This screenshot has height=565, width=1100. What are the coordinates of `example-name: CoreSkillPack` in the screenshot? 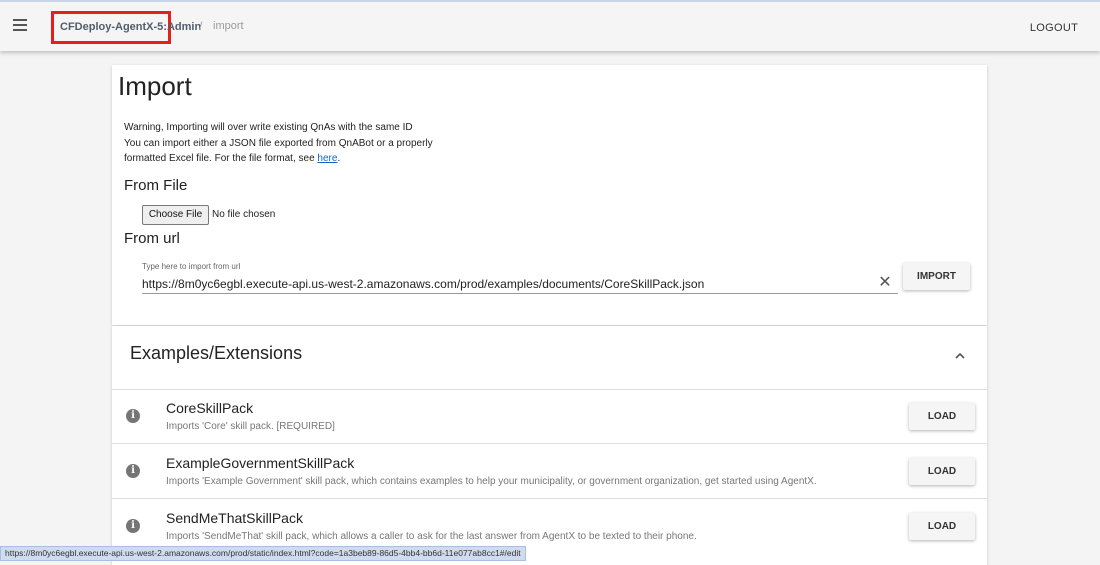 It's located at (210, 408).